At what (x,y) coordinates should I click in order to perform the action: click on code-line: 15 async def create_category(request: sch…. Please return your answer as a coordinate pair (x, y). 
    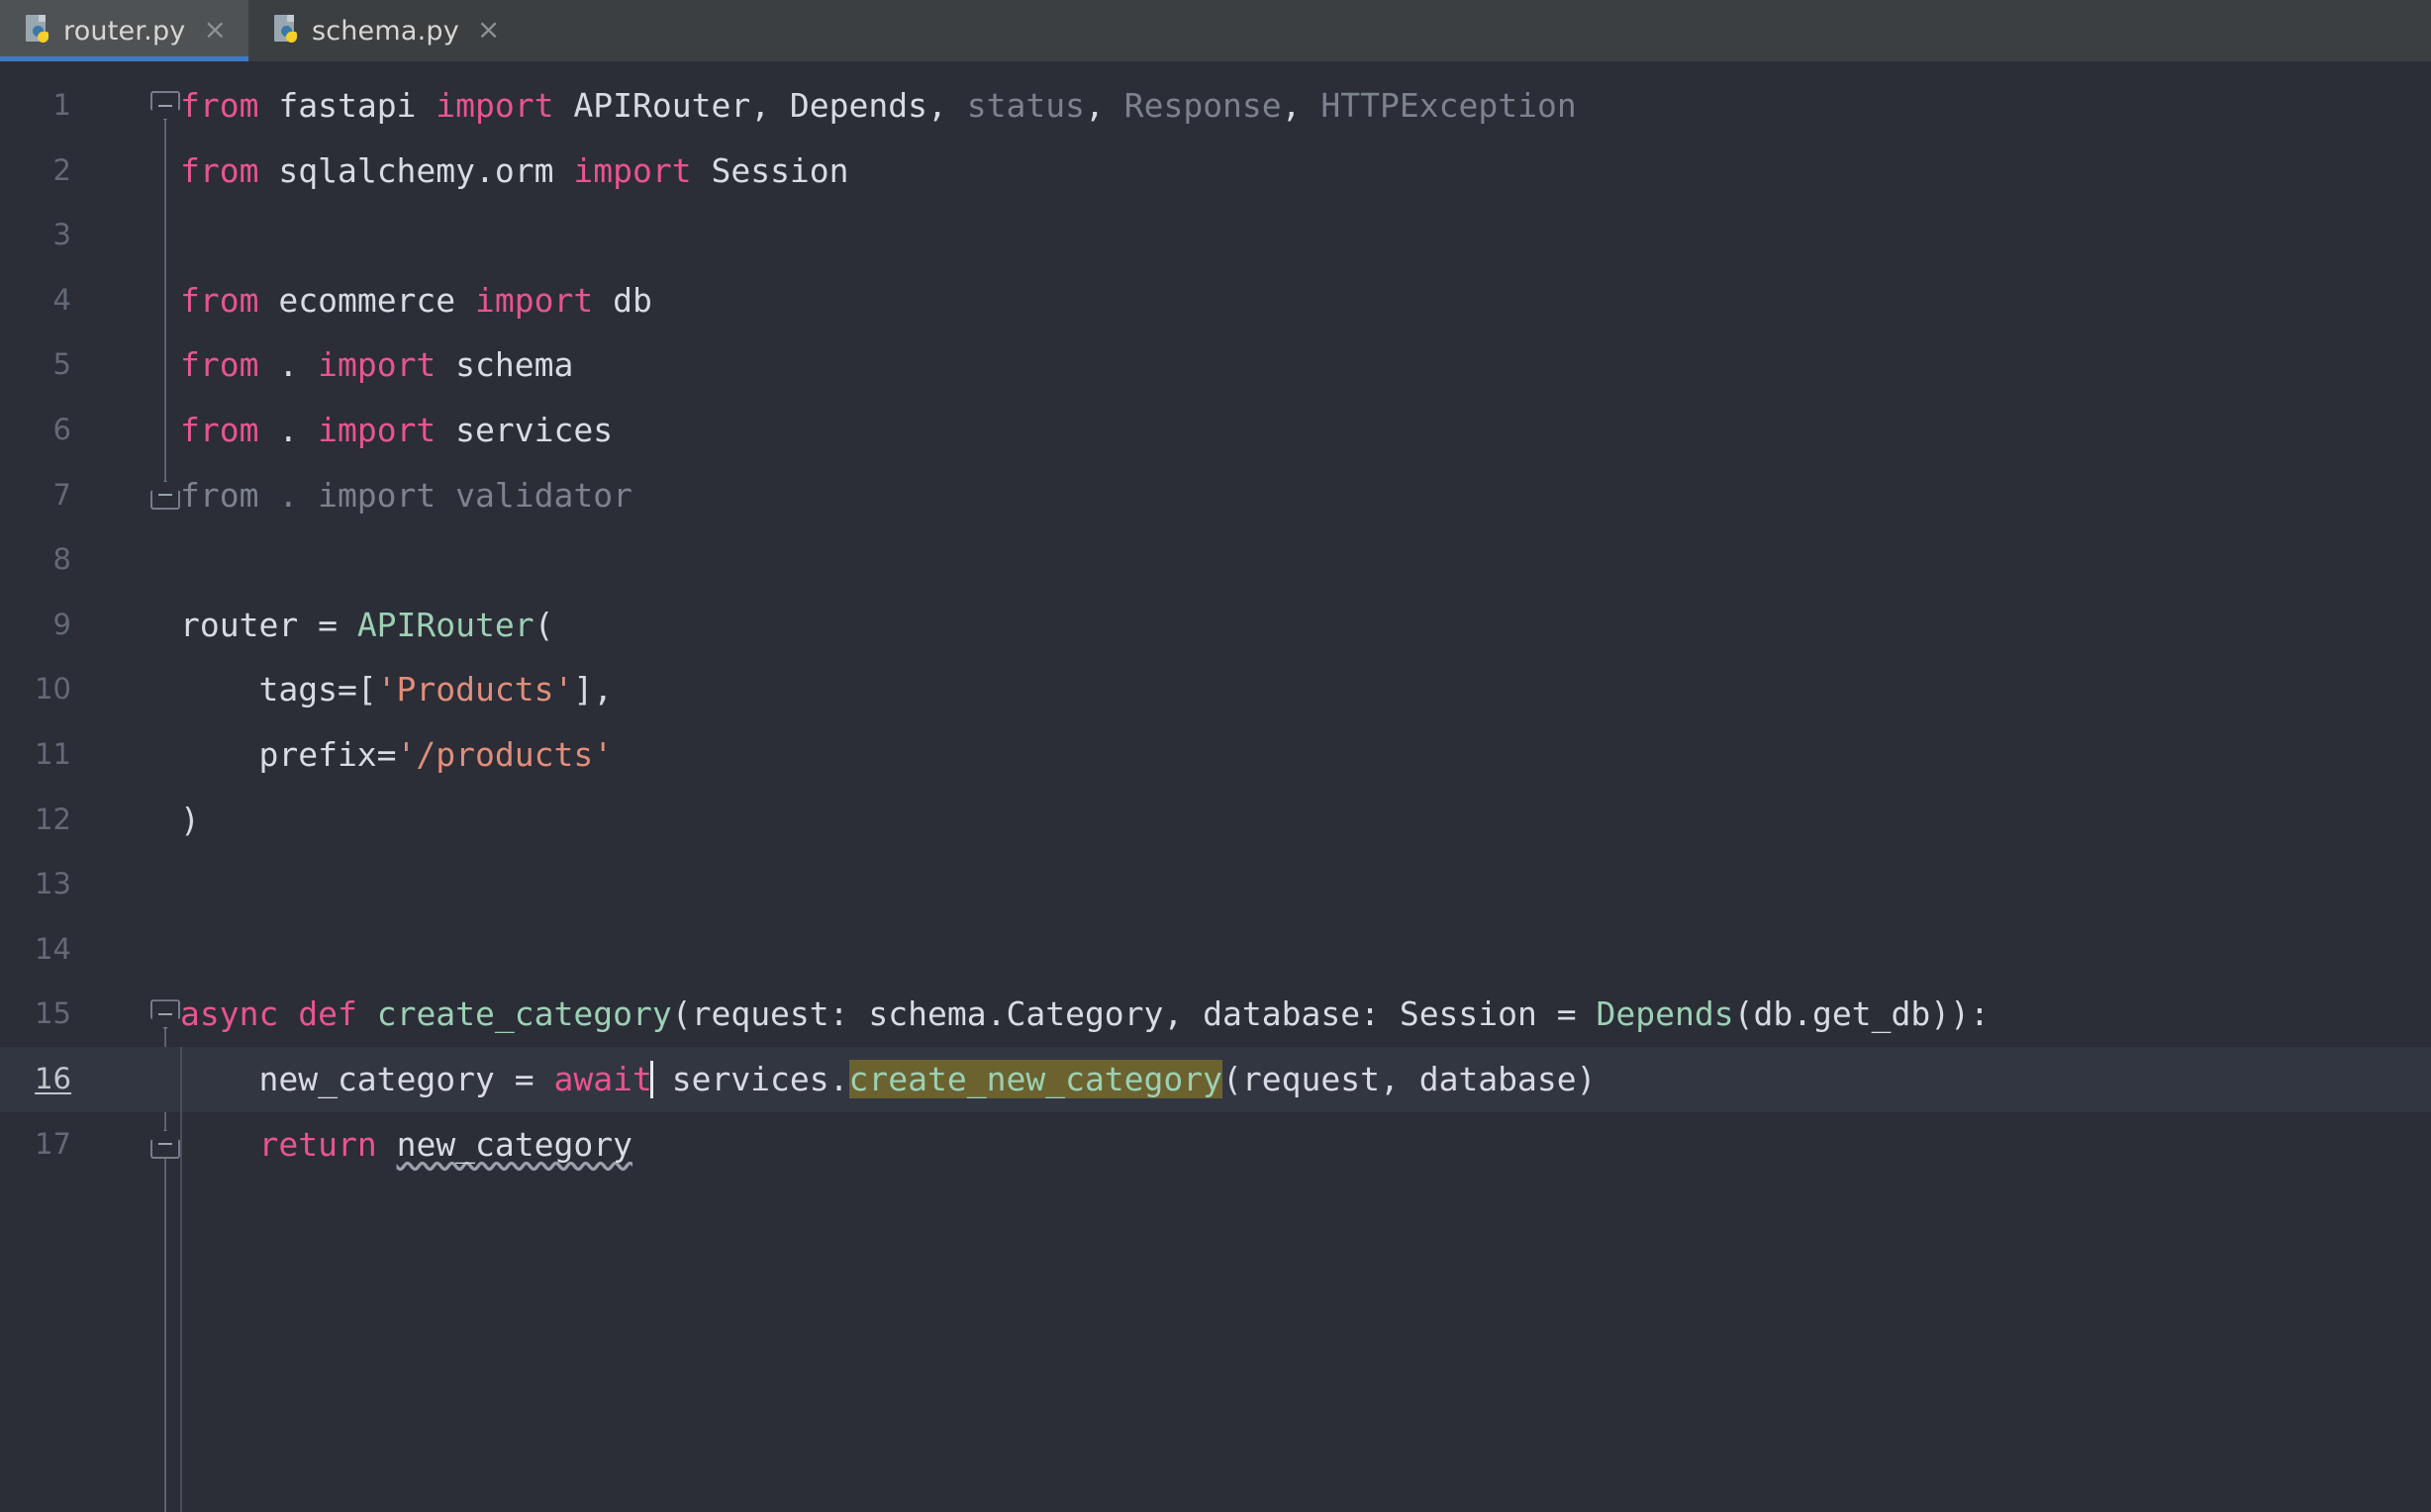
    Looking at the image, I should click on (1215, 1015).